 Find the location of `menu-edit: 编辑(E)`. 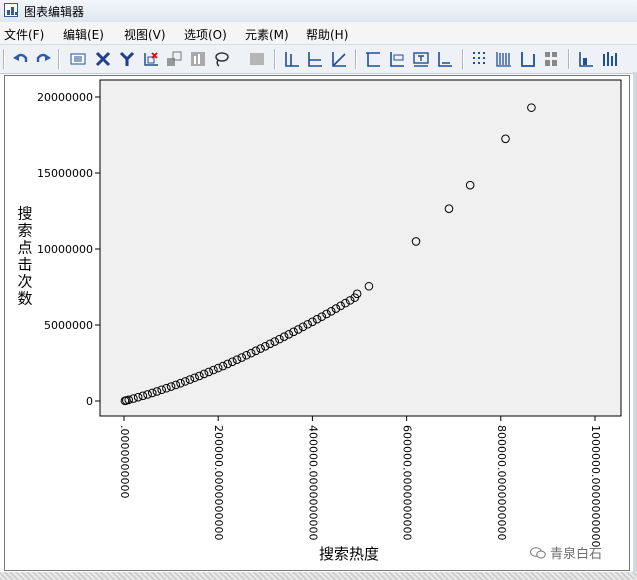

menu-edit: 编辑(E) is located at coordinates (83, 34).